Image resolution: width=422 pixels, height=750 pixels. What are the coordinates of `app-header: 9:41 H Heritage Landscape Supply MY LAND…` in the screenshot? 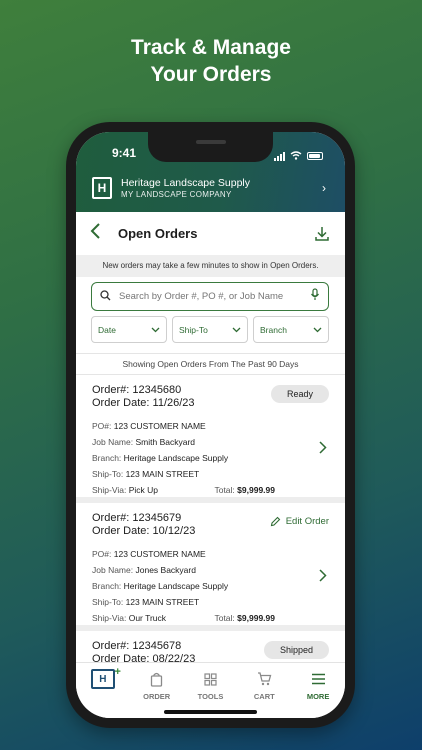 It's located at (210, 172).